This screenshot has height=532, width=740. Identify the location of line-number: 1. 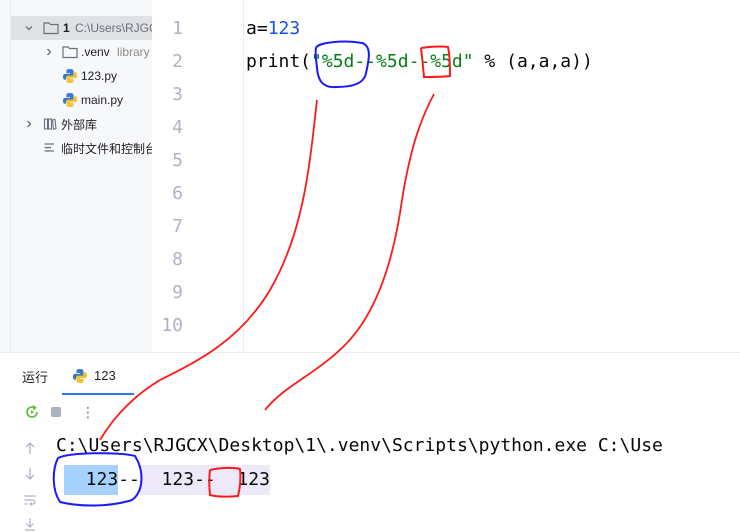
(177, 28).